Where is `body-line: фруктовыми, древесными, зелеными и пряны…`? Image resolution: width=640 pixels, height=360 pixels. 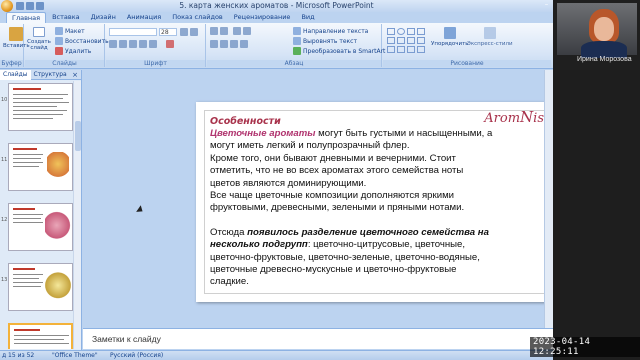
body-line: фруктовыми, древесными, зелеными и пряны… is located at coordinates (337, 208).